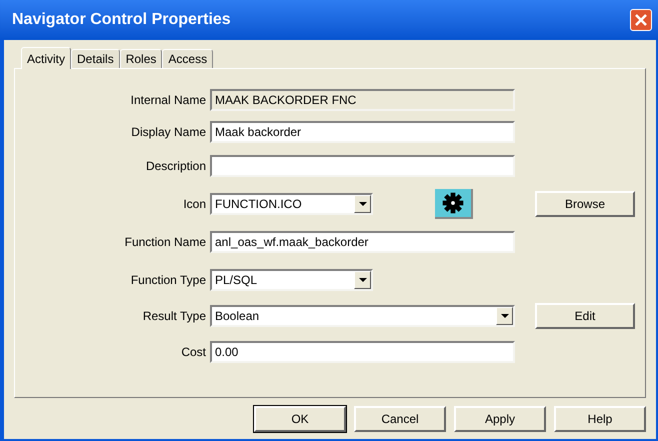  What do you see at coordinates (600, 419) in the screenshot?
I see `dialog-button: Help` at bounding box center [600, 419].